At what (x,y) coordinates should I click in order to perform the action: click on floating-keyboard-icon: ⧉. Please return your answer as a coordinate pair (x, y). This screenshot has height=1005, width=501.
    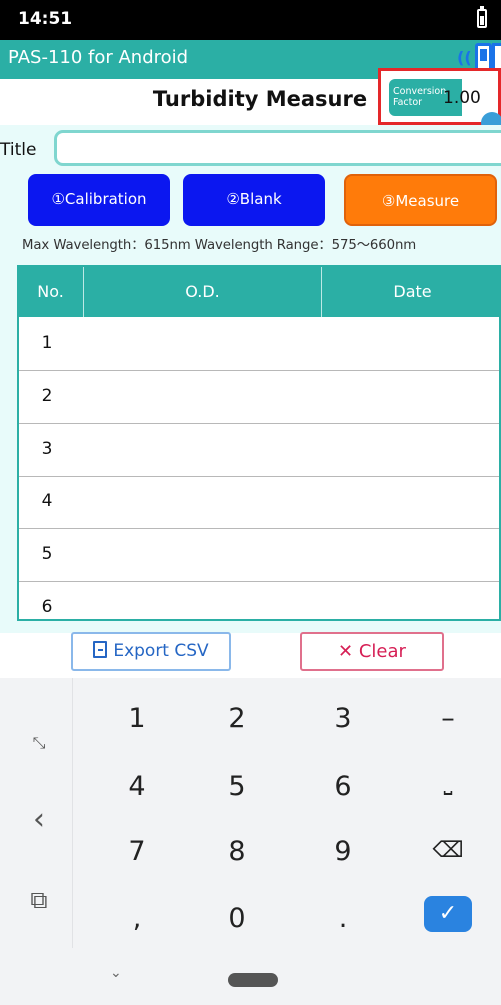
    Looking at the image, I should click on (39, 900).